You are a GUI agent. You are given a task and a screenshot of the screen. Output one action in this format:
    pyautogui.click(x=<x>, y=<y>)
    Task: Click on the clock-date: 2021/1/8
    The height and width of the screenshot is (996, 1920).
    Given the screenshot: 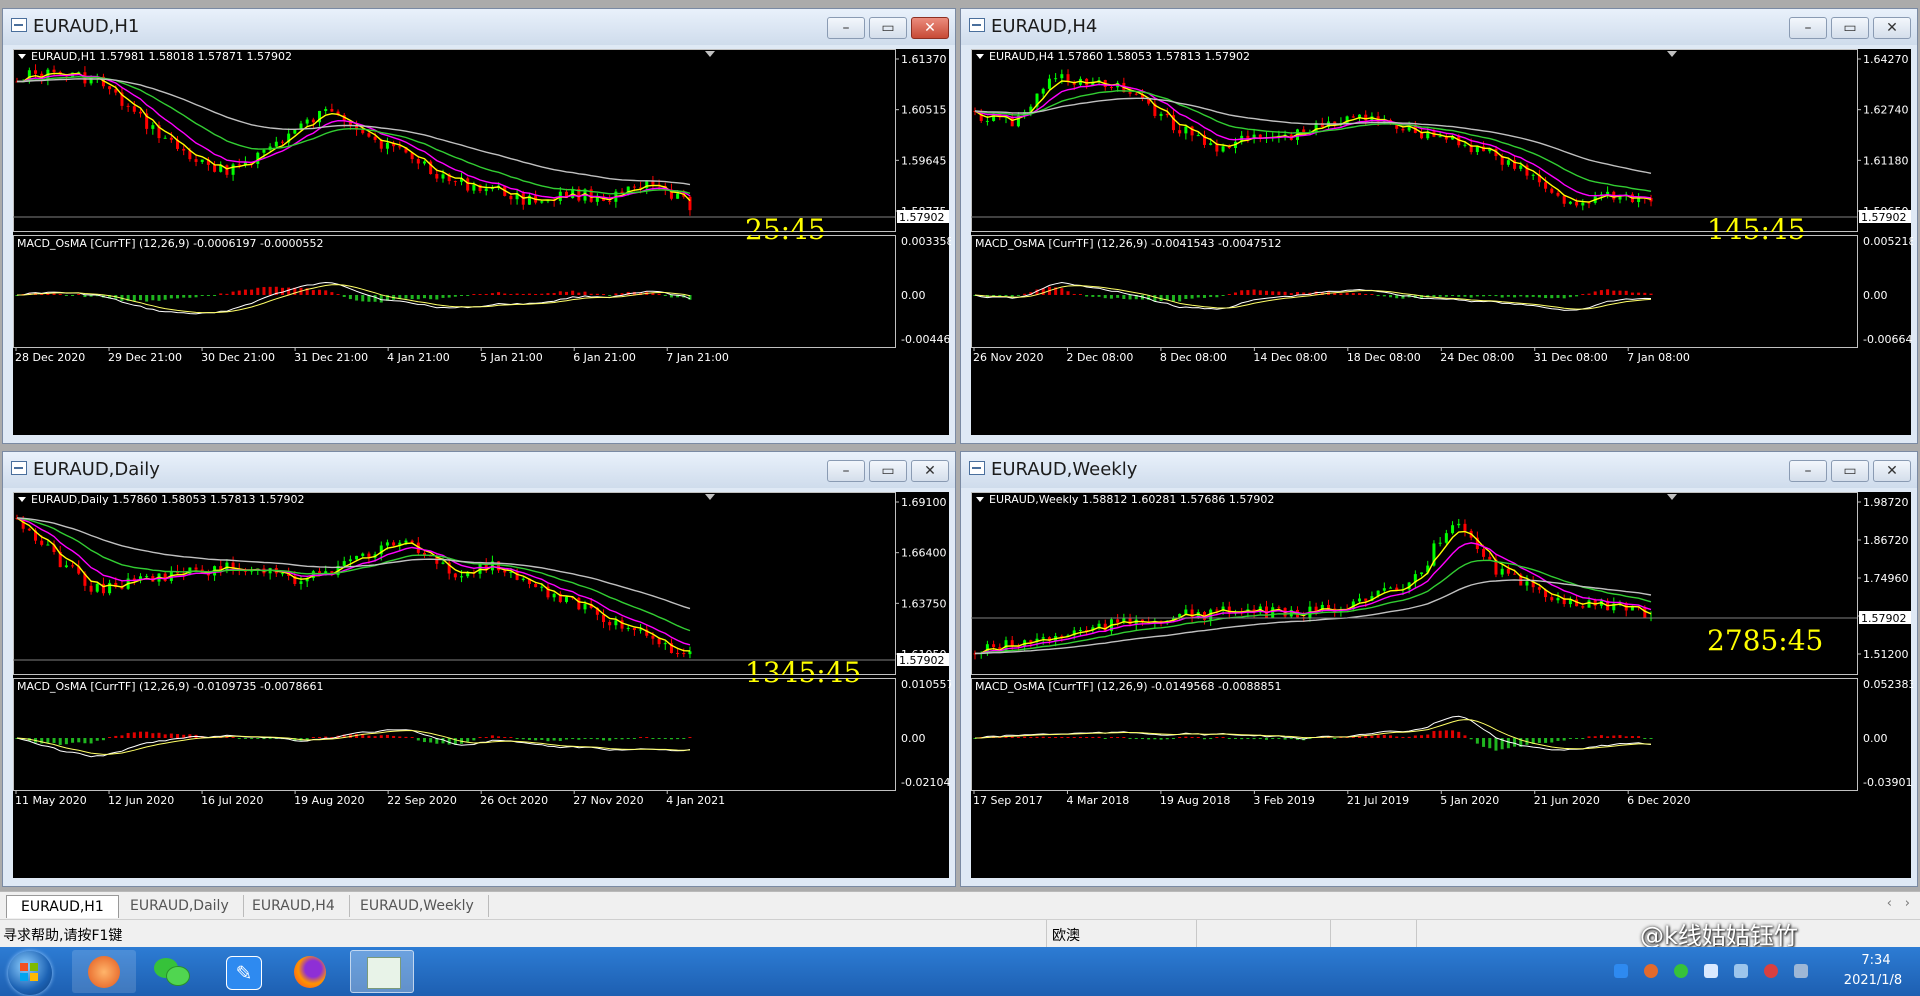 What is the action you would take?
    pyautogui.click(x=1873, y=980)
    